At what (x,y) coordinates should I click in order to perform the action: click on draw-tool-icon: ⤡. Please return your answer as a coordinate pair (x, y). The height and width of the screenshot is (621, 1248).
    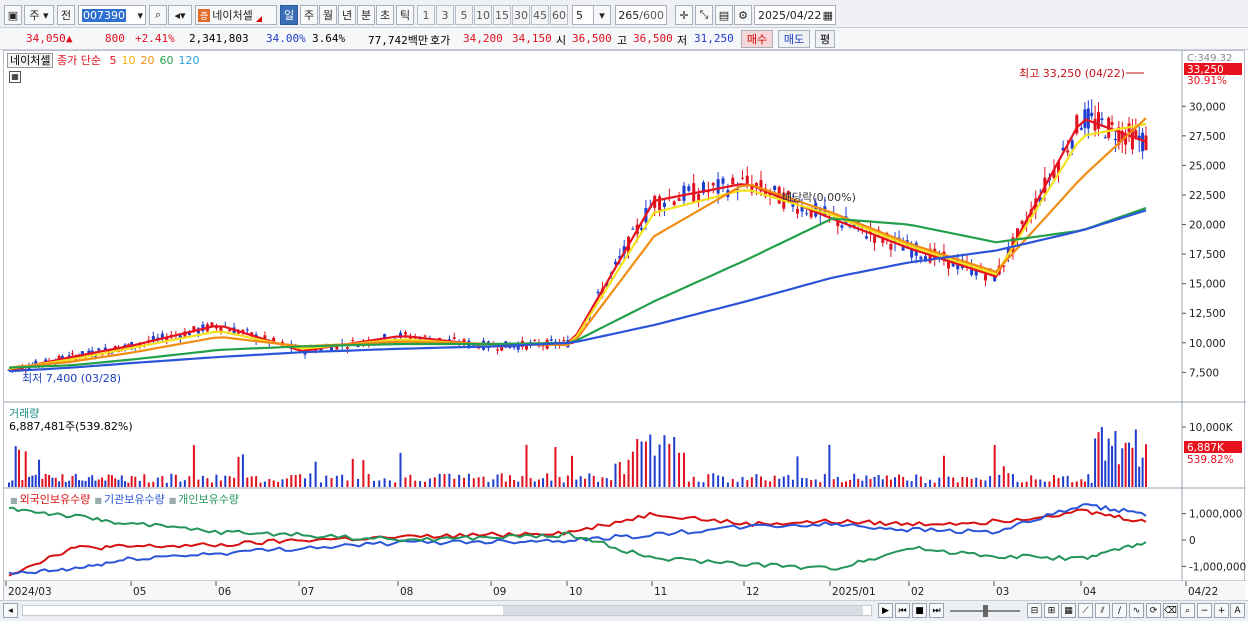
    Looking at the image, I should click on (704, 15).